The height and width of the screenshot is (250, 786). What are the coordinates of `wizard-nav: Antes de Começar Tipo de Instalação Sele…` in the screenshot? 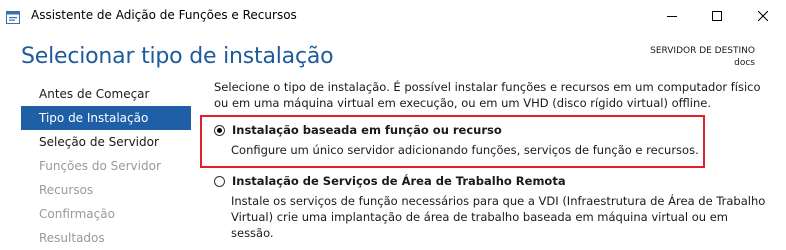 It's located at (106, 166).